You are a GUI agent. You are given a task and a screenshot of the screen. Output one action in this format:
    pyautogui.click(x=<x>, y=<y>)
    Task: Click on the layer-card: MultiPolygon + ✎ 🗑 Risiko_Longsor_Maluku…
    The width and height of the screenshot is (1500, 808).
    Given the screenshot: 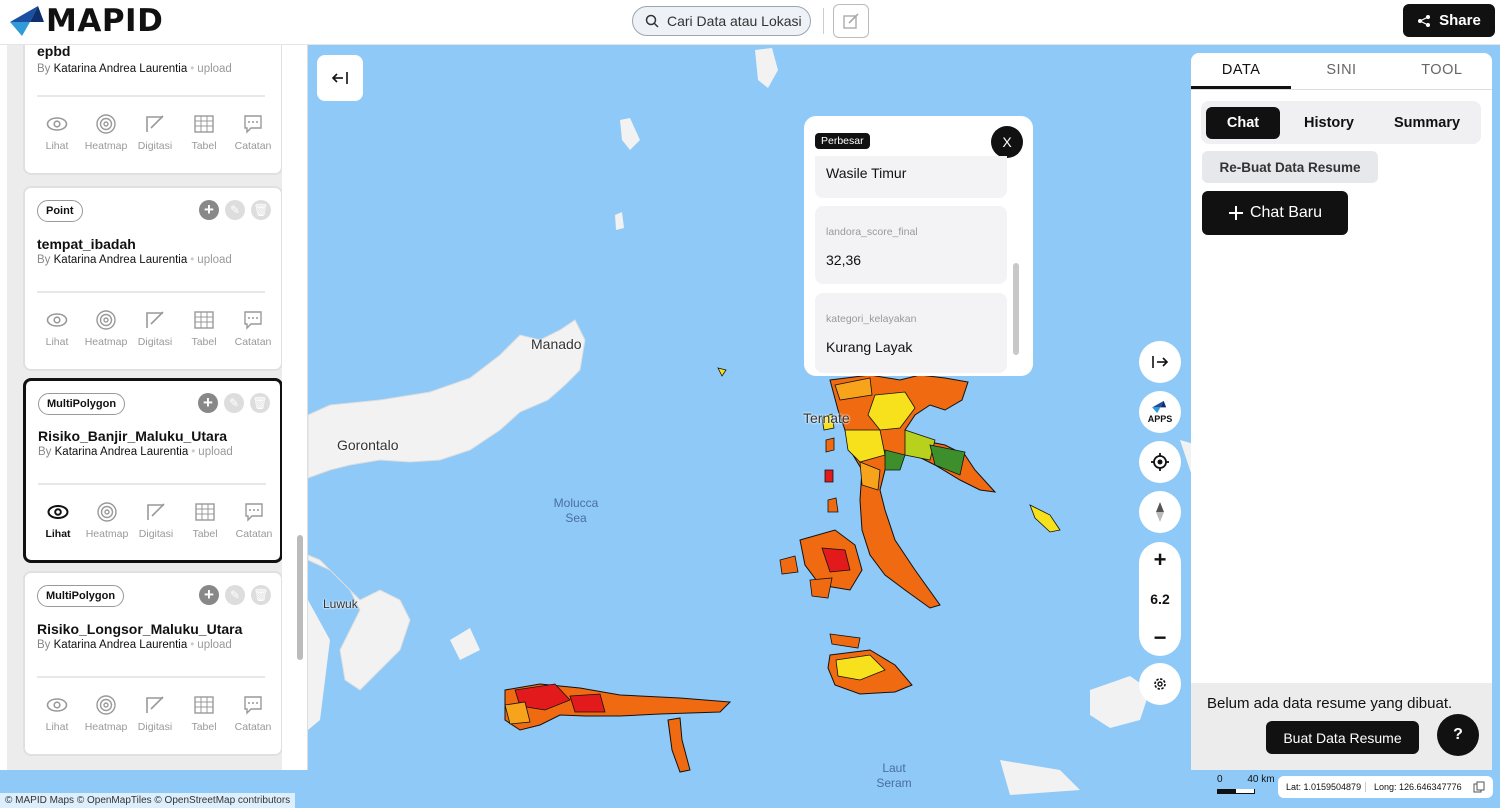 What is the action you would take?
    pyautogui.click(x=152, y=663)
    